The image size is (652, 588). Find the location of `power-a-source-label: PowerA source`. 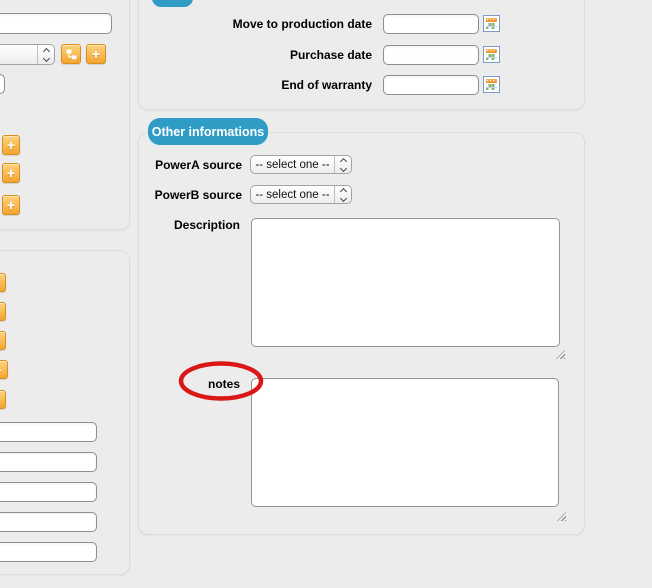

power-a-source-label: PowerA source is located at coordinates (198, 165).